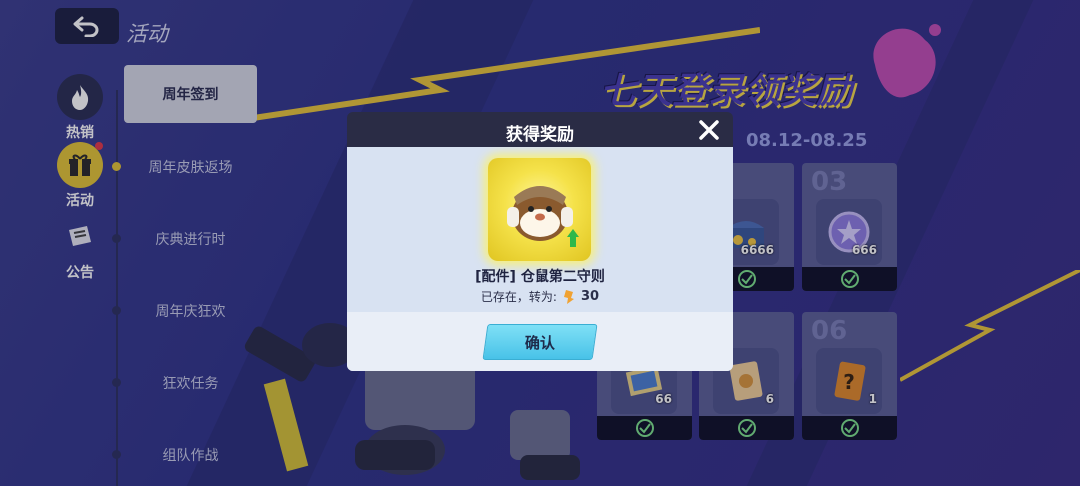  I want to click on conversion-amount: 30, so click(590, 296).